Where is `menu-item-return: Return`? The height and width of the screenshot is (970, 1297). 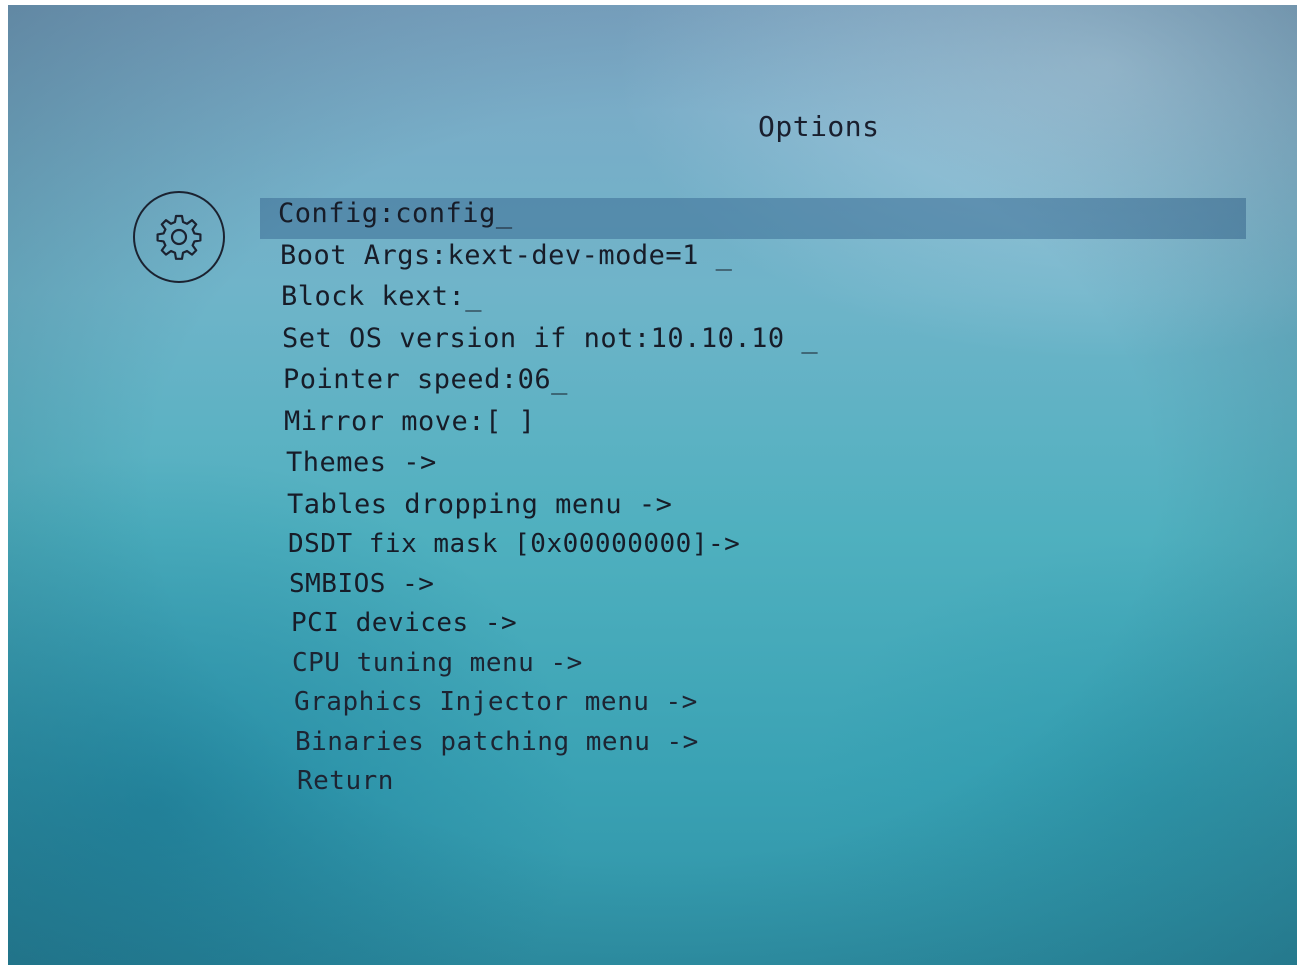 menu-item-return: Return is located at coordinates (557, 782).